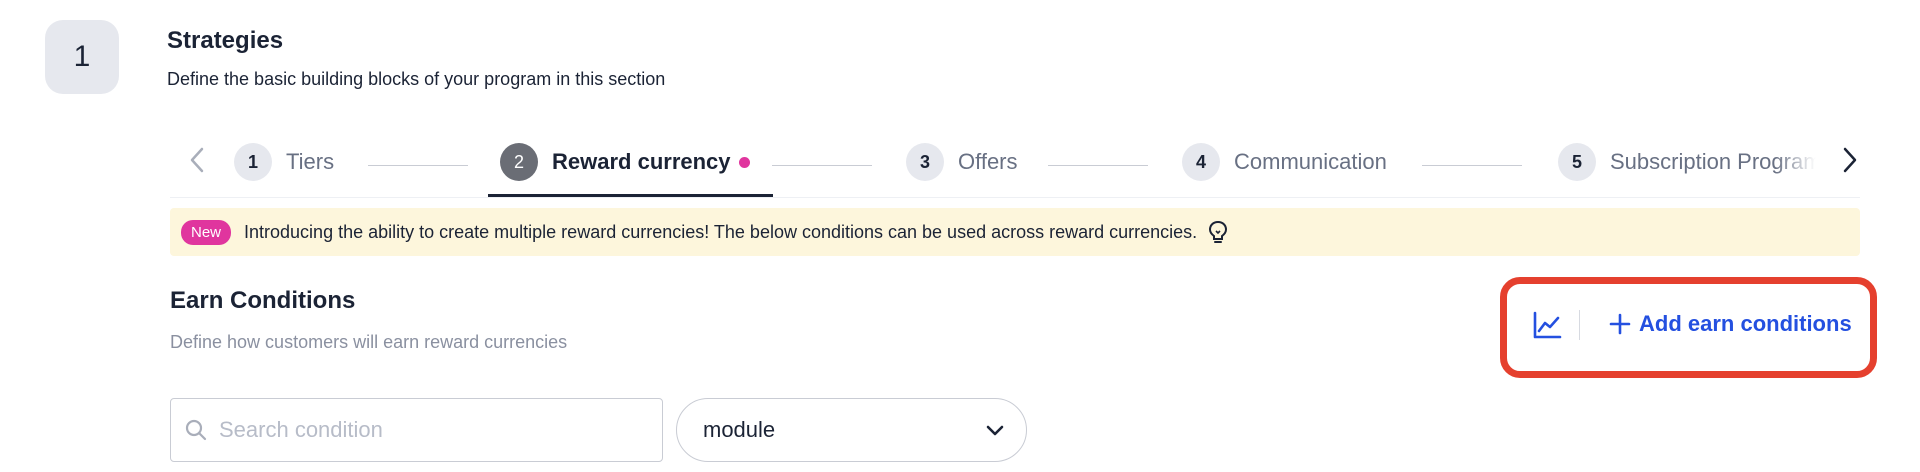  Describe the element at coordinates (1201, 162) in the screenshot. I see `tab-number: 4` at that location.